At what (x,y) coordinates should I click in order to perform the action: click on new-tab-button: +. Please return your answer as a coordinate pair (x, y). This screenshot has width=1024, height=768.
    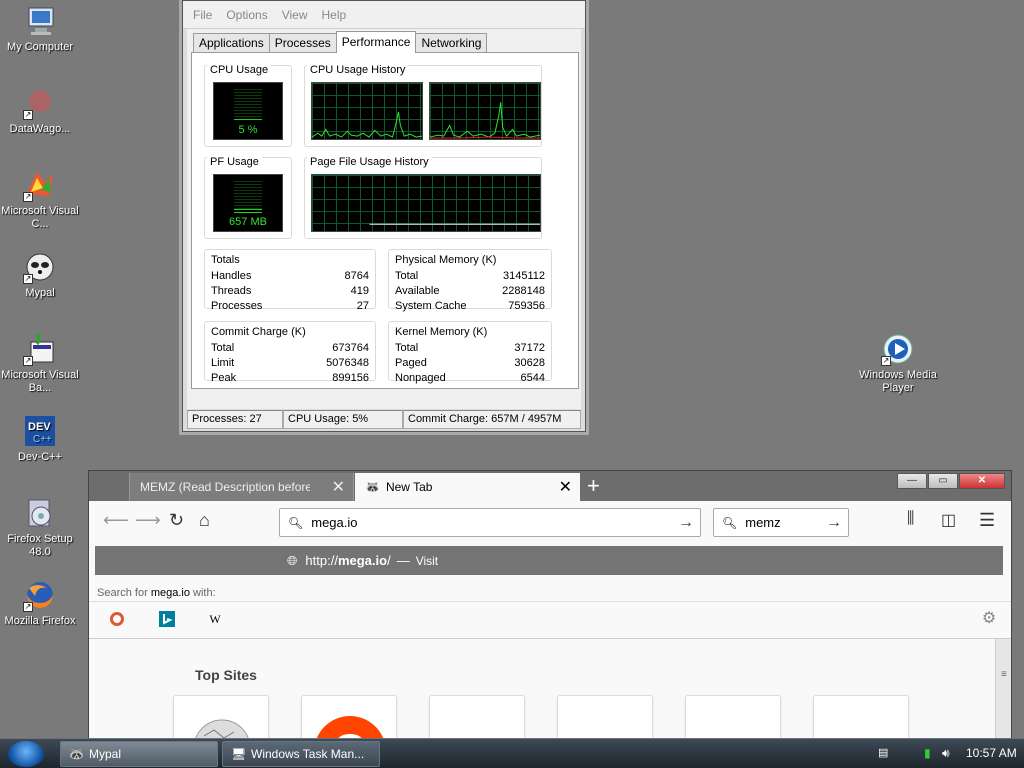
    Looking at the image, I should click on (593, 486).